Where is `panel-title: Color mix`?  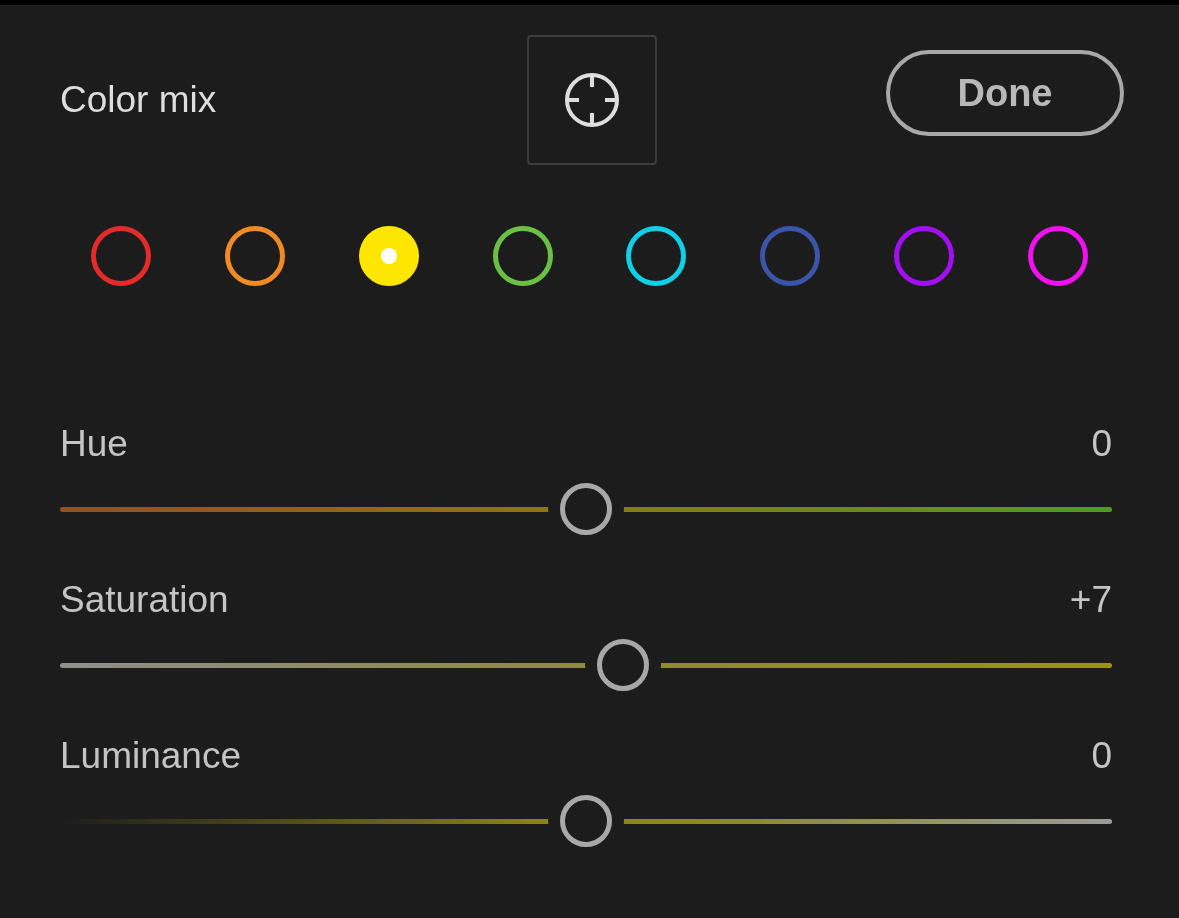 panel-title: Color mix is located at coordinates (138, 100).